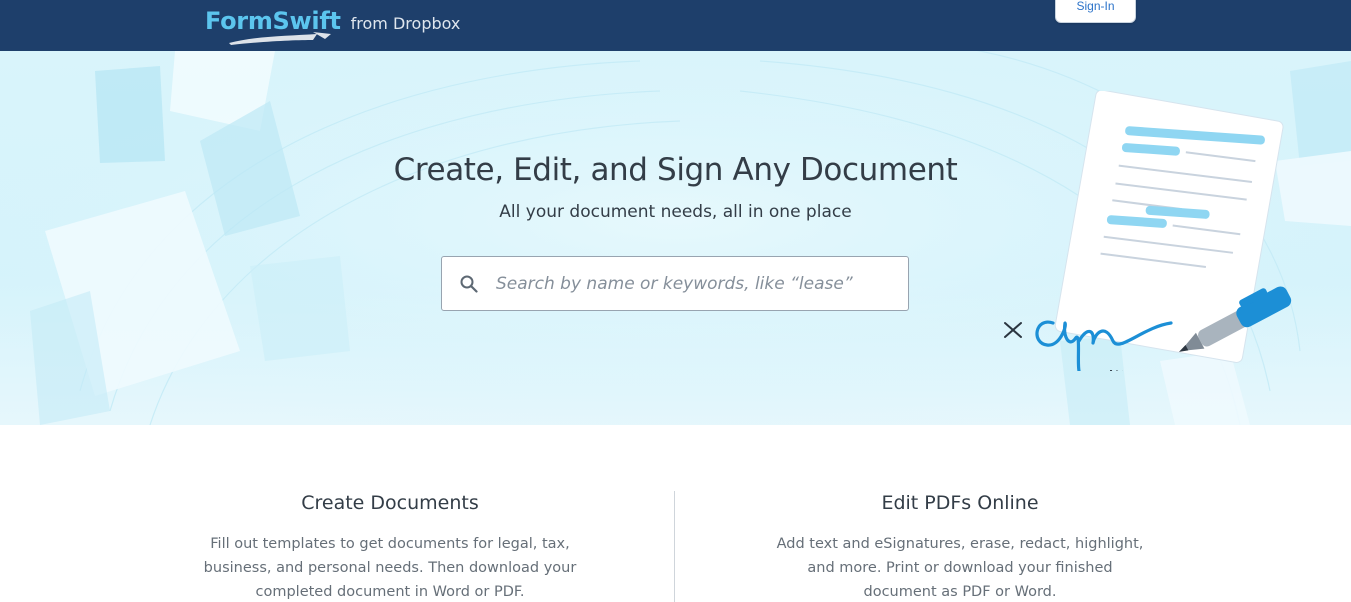 The height and width of the screenshot is (602, 1351). What do you see at coordinates (405, 23) in the screenshot?
I see `logo-from-dropbox: from Dropbox` at bounding box center [405, 23].